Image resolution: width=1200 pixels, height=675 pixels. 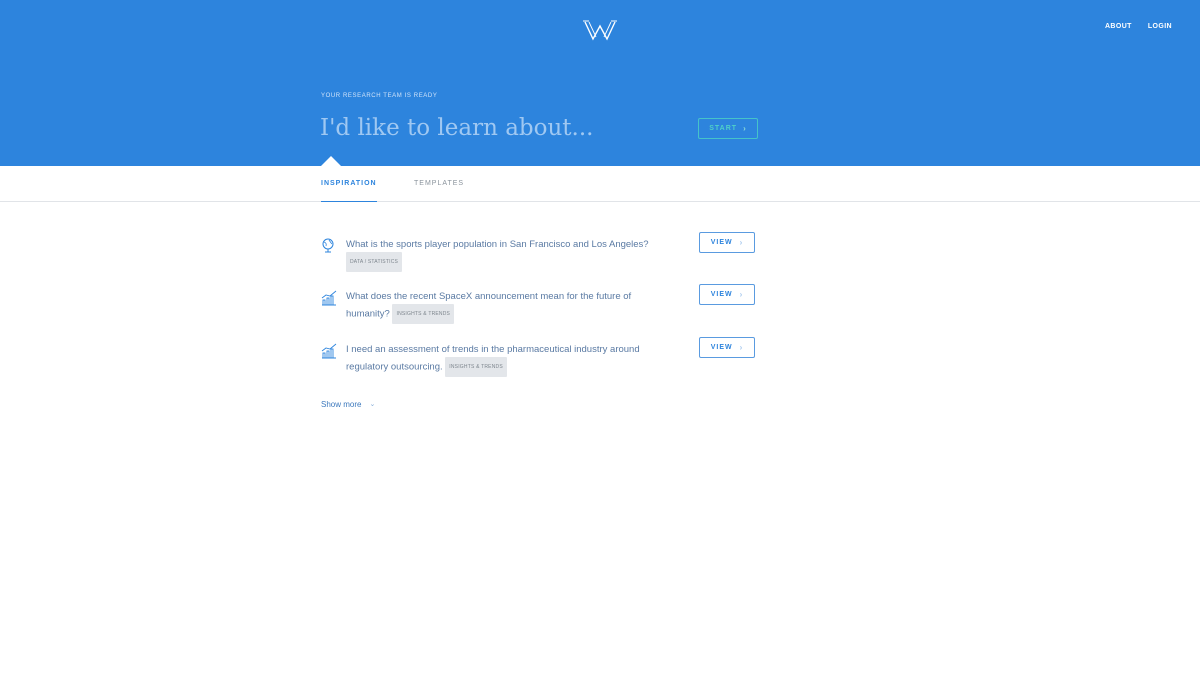 What do you see at coordinates (349, 191) in the screenshot?
I see `tab-inspiration: INSPIRATION` at bounding box center [349, 191].